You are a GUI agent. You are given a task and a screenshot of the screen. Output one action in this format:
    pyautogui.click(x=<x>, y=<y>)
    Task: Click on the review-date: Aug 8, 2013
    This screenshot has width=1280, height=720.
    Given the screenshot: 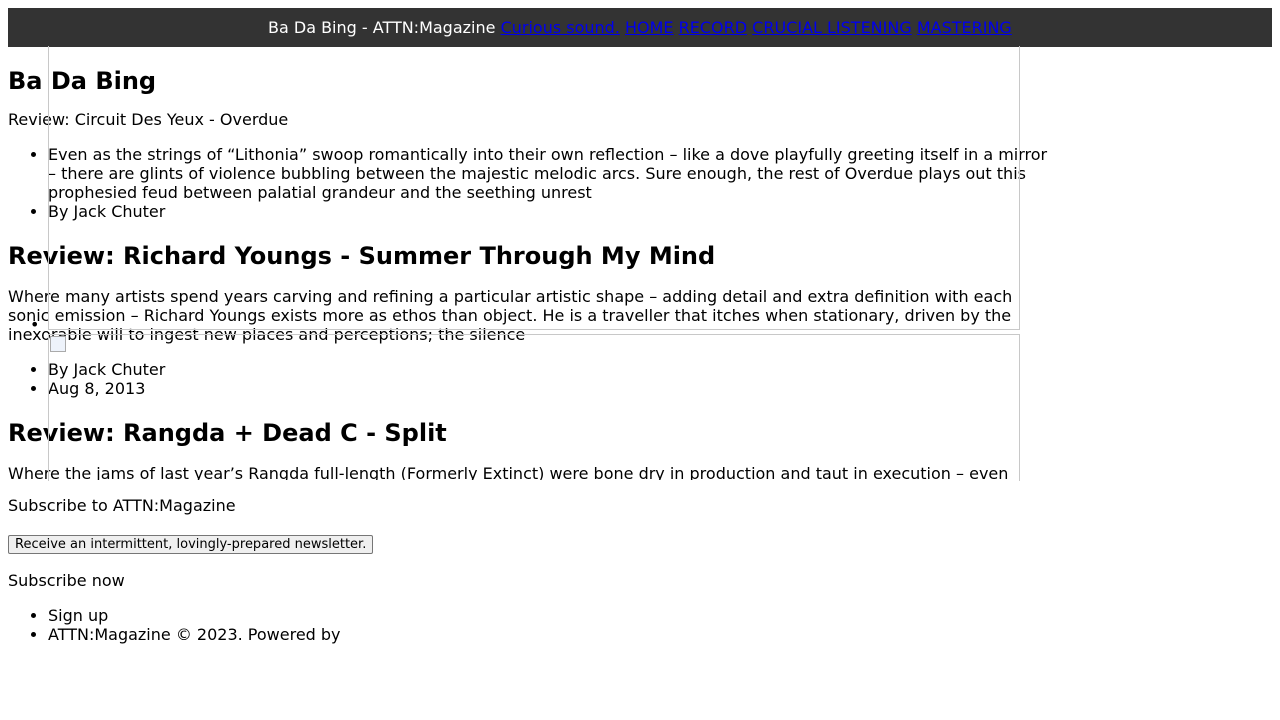 What is the action you would take?
    pyautogui.click(x=548, y=388)
    